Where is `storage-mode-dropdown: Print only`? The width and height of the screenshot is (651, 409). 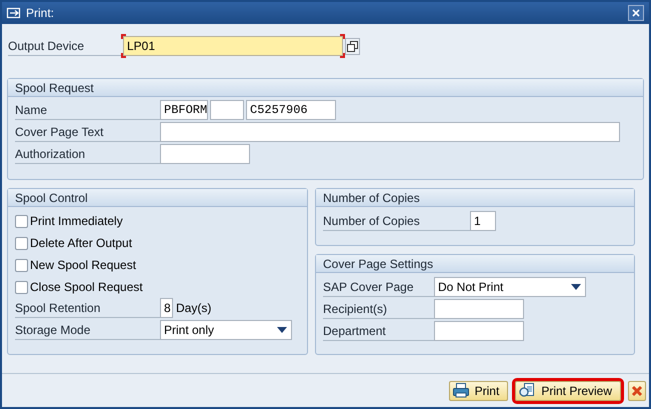 storage-mode-dropdown: Print only is located at coordinates (226, 330).